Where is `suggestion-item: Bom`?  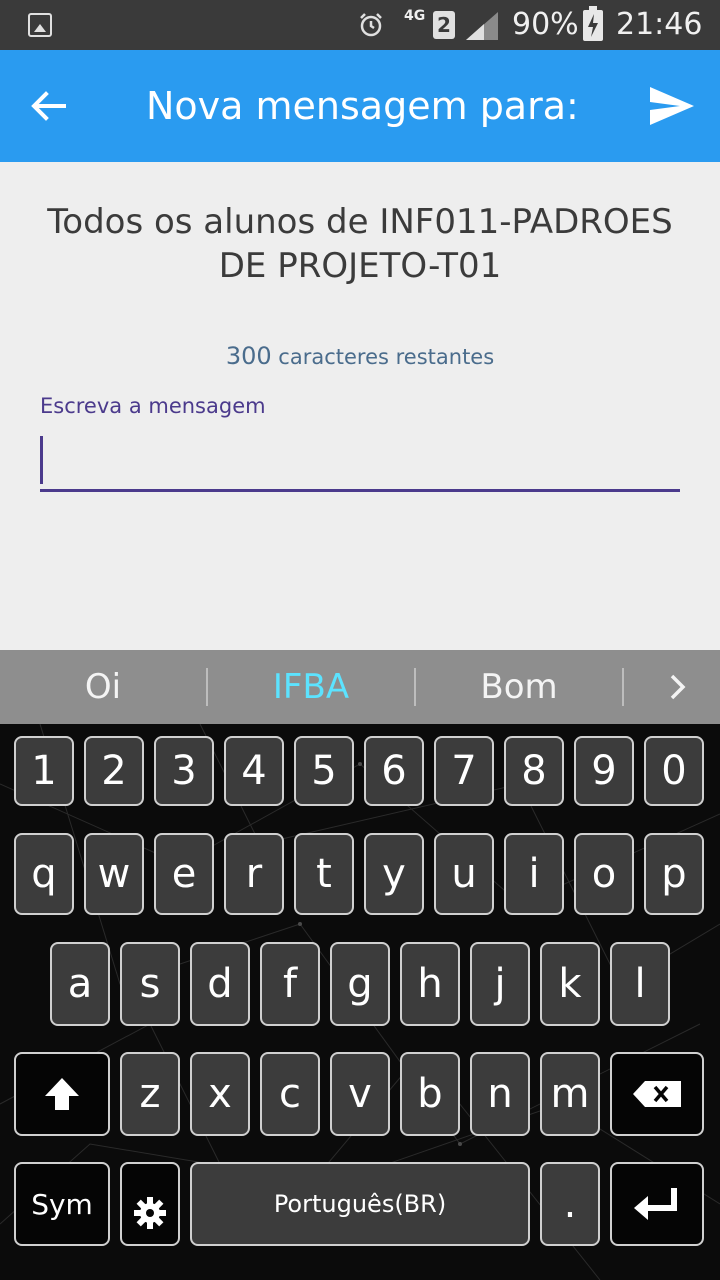 suggestion-item: Bom is located at coordinates (519, 687).